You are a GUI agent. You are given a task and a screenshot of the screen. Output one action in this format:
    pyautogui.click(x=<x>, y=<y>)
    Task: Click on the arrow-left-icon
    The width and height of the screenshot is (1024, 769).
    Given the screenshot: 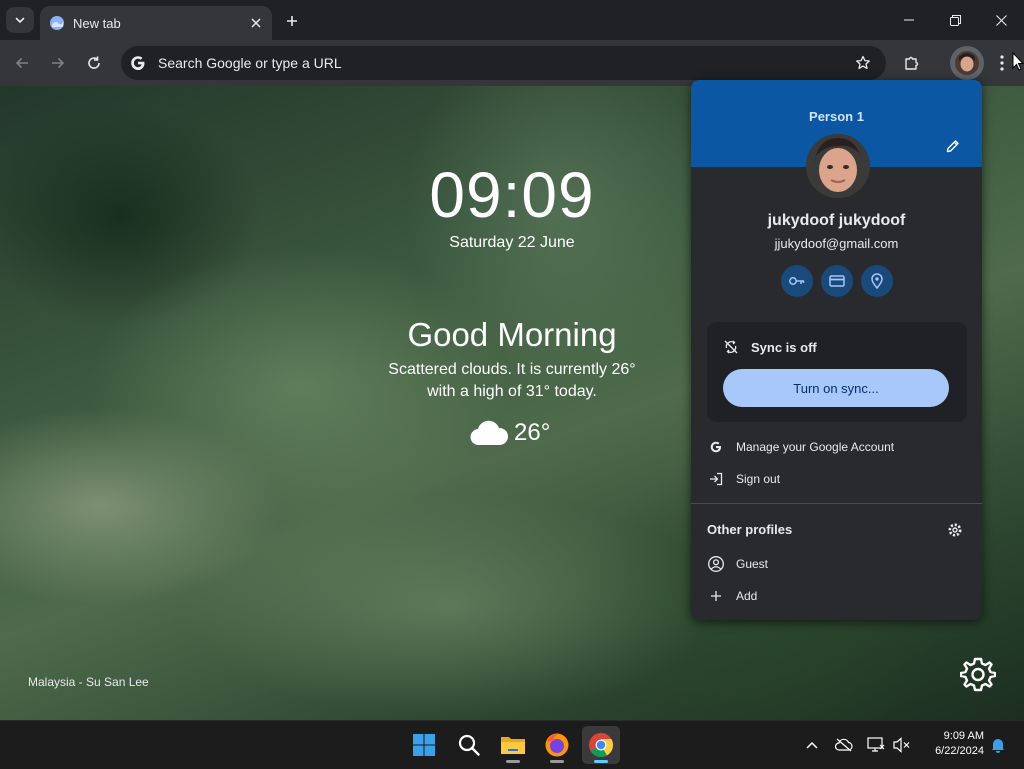 What is the action you would take?
    pyautogui.click(x=21, y=63)
    